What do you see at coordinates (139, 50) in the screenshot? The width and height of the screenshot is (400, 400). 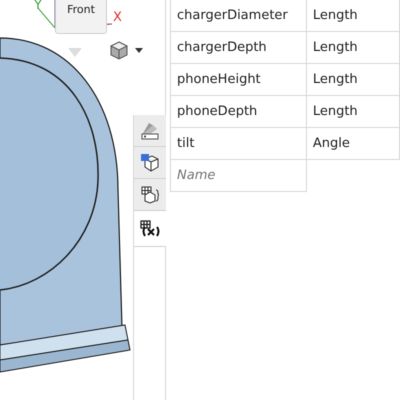 I see `caret-icon` at bounding box center [139, 50].